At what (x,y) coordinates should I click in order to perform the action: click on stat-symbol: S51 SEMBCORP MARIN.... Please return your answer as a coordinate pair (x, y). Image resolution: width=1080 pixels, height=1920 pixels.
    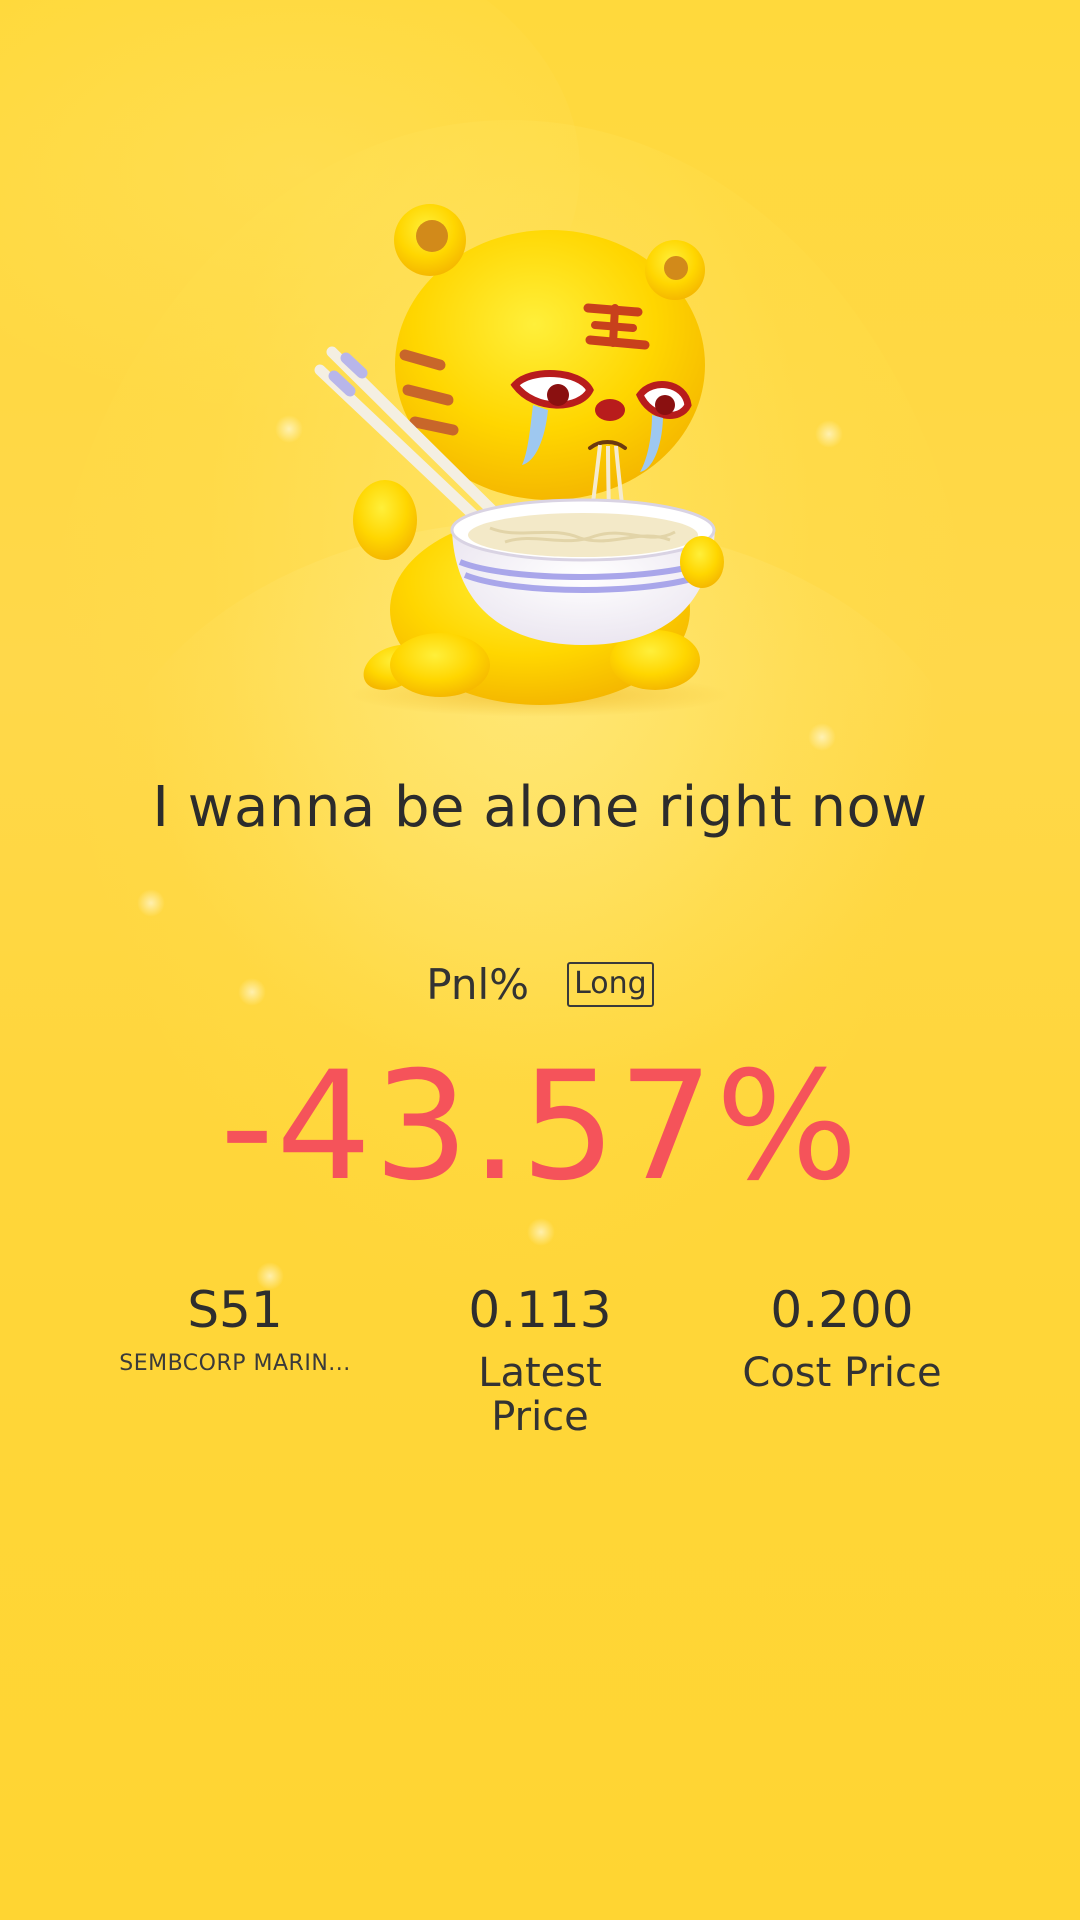
    Looking at the image, I should click on (235, 1325).